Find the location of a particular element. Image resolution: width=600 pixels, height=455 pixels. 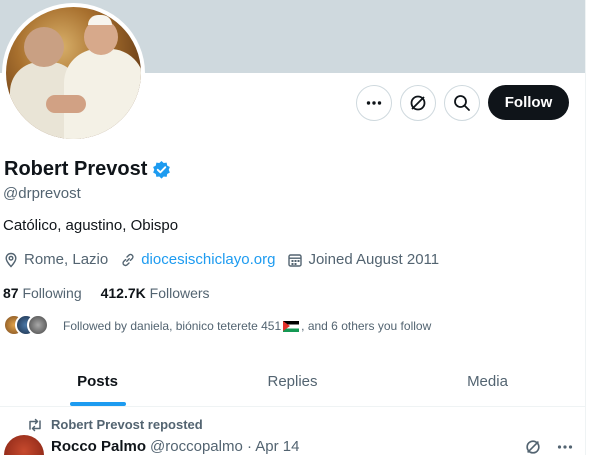

search-button is located at coordinates (462, 103).